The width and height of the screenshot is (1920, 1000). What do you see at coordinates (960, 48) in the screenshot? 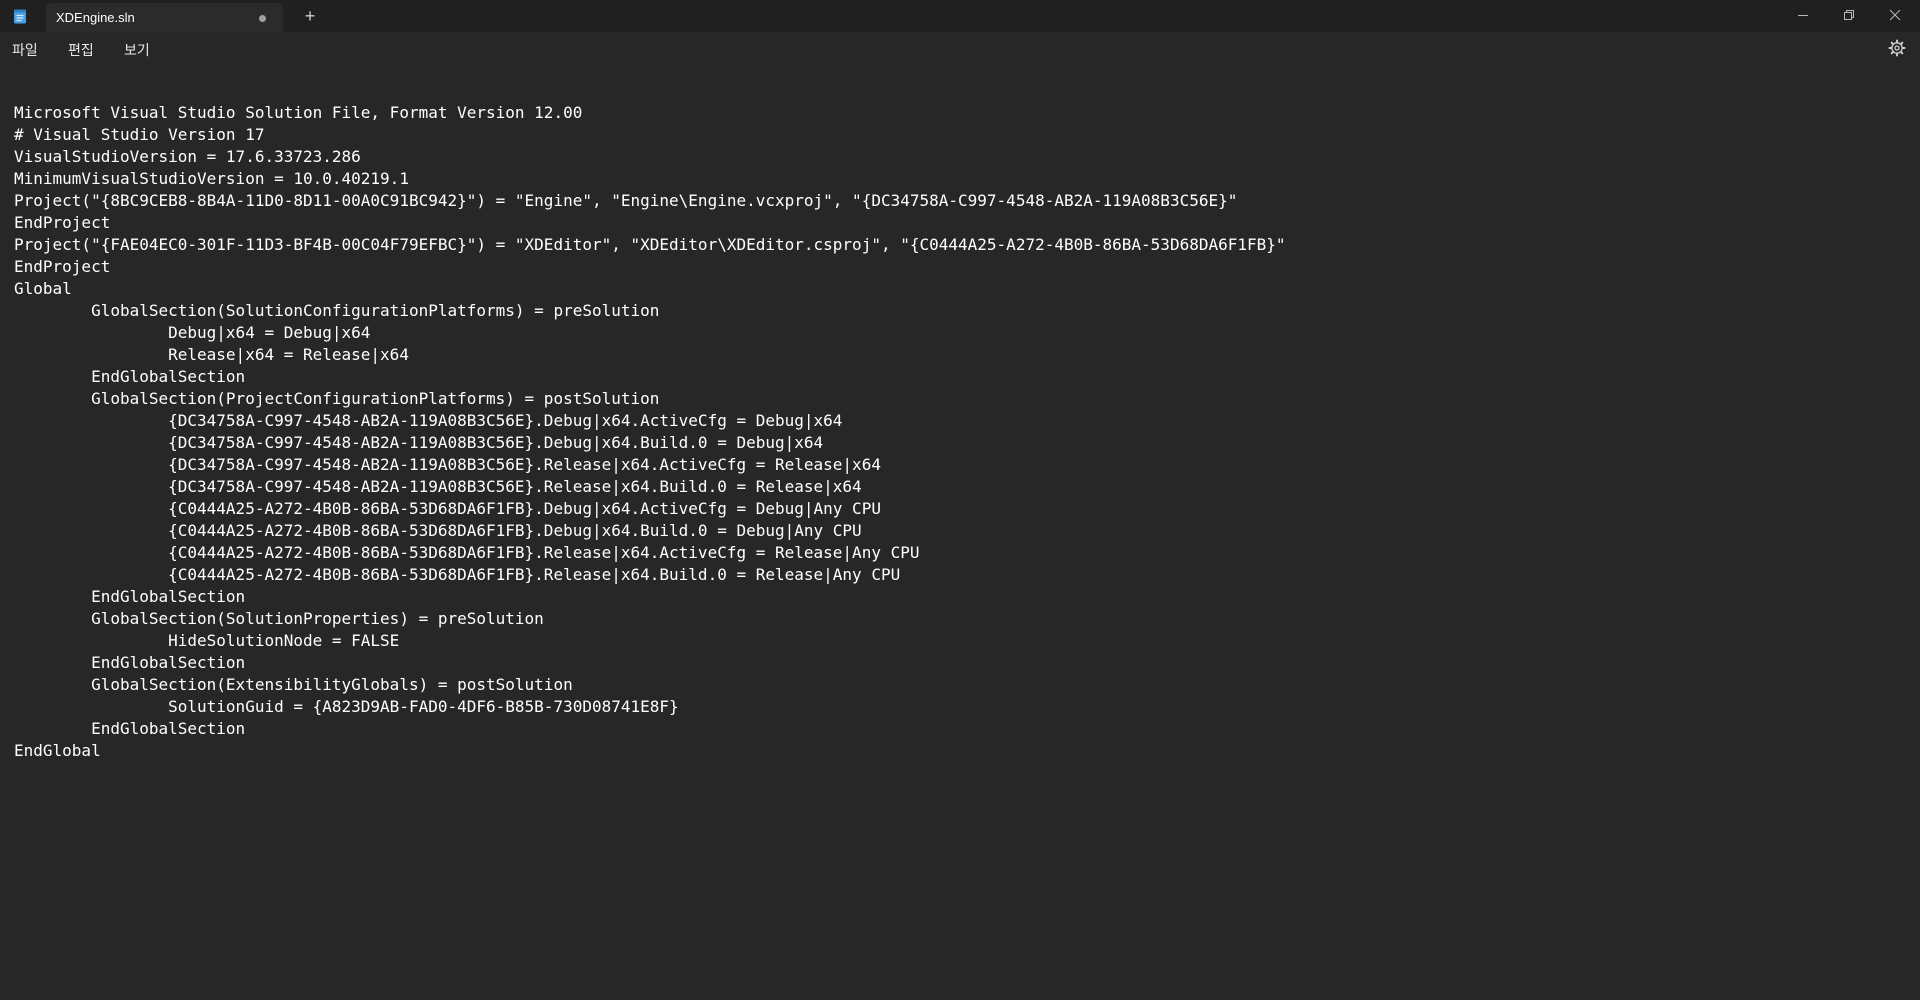
I see `menu-bar: 파일 편집 보기` at bounding box center [960, 48].